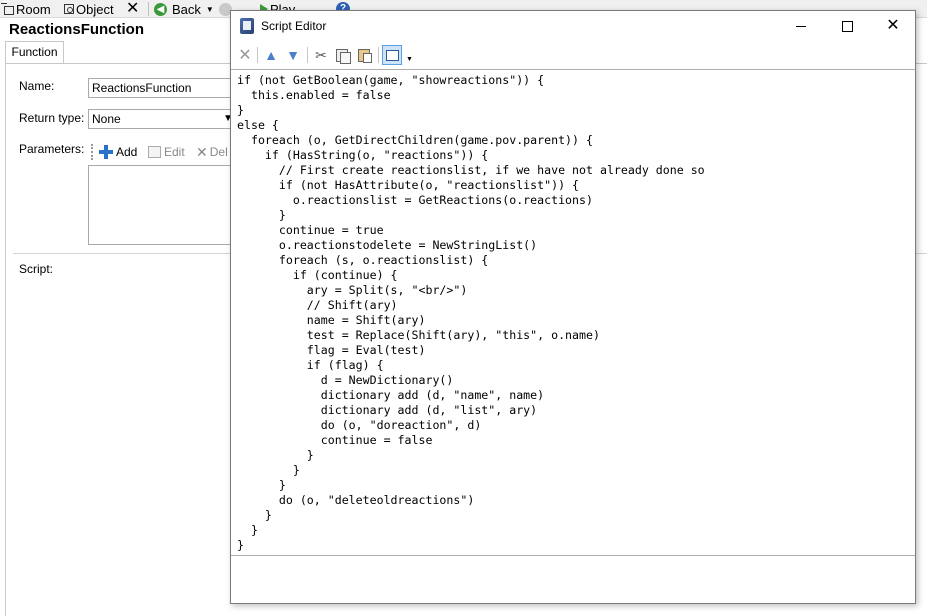 This screenshot has width=927, height=616. I want to click on paste-button, so click(364, 55).